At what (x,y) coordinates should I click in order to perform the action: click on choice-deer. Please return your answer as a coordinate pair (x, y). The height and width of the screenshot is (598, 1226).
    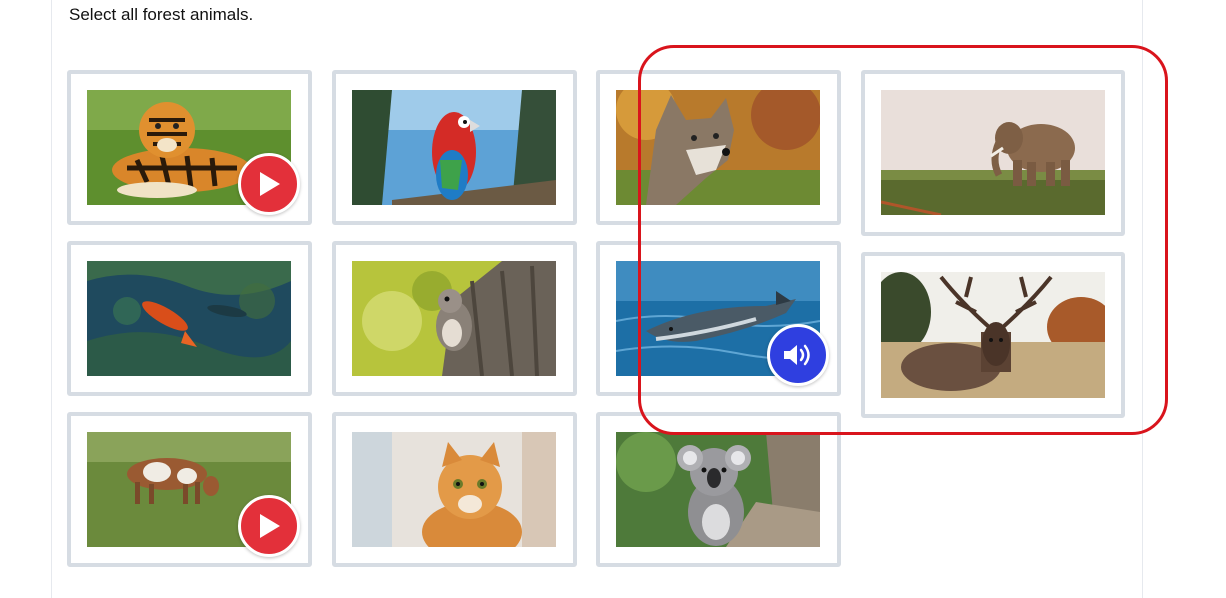
    Looking at the image, I should click on (993, 335).